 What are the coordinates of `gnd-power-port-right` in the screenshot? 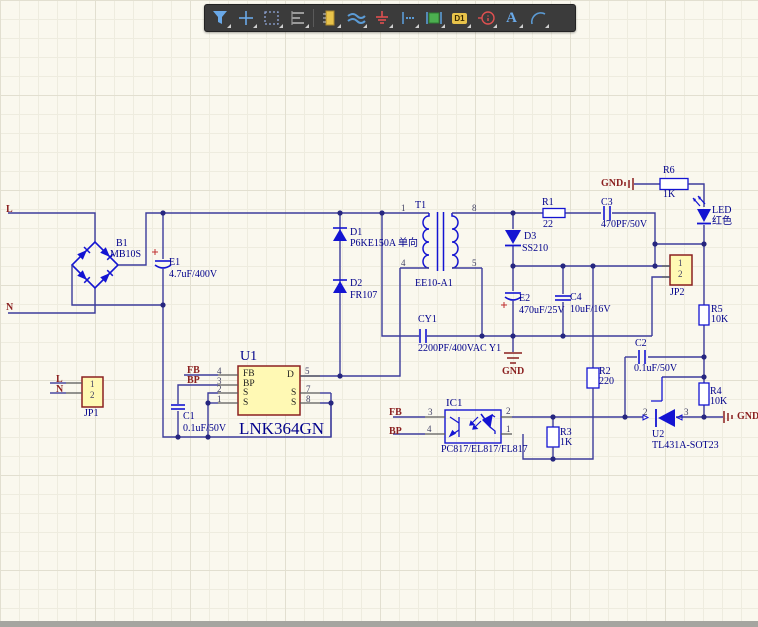 It's located at (728, 417).